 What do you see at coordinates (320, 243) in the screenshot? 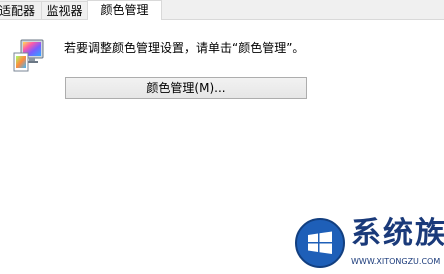
I see `windows-logo-icon` at bounding box center [320, 243].